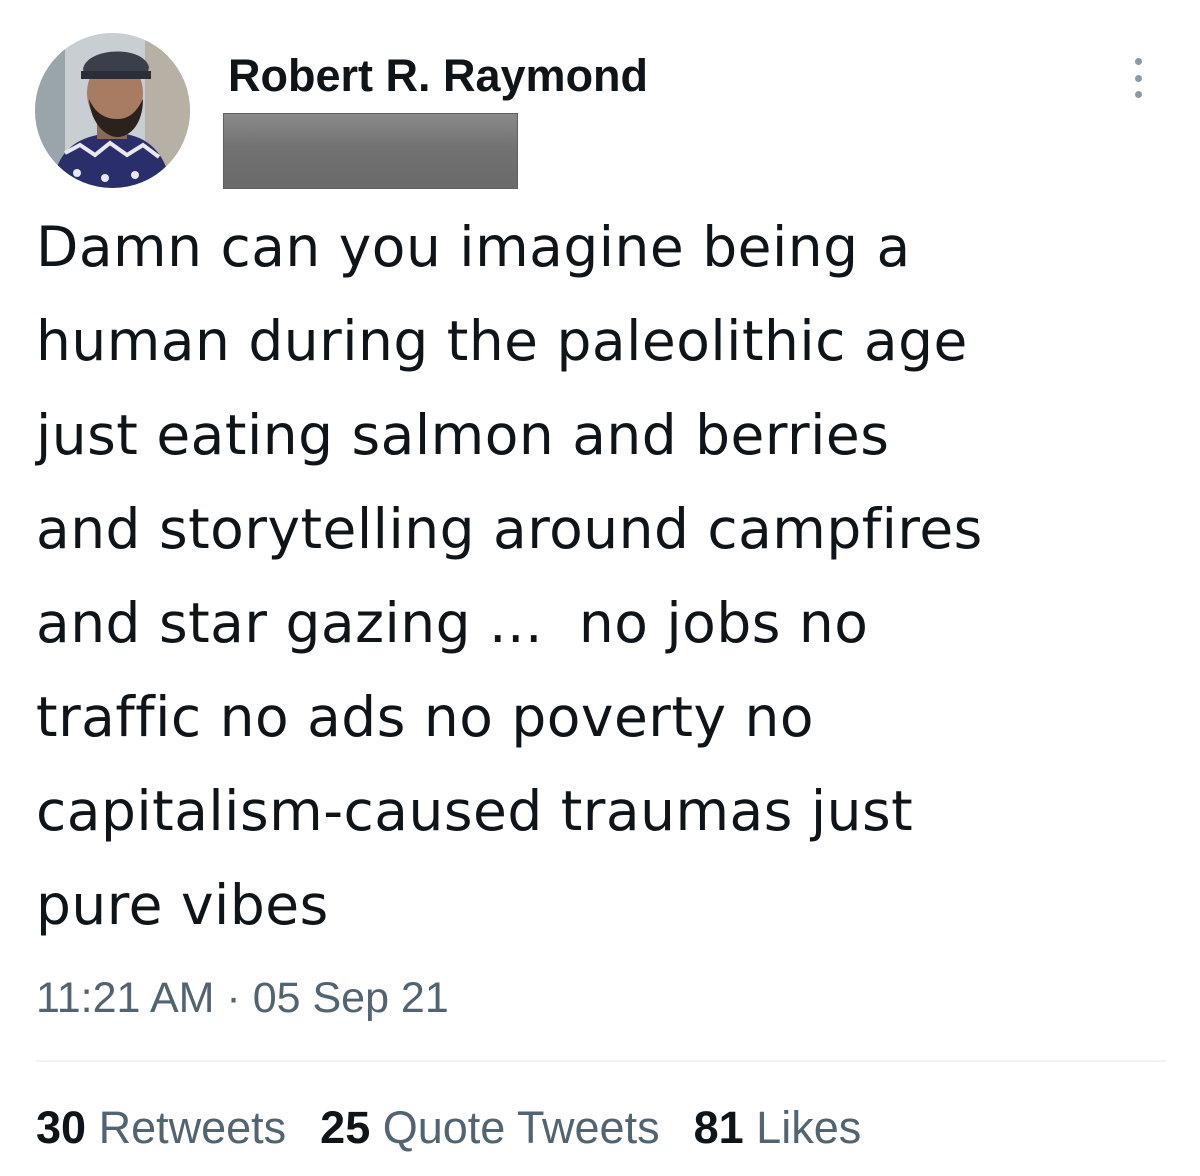  Describe the element at coordinates (182, 905) in the screenshot. I see `tweet-line: pure vibes` at that location.